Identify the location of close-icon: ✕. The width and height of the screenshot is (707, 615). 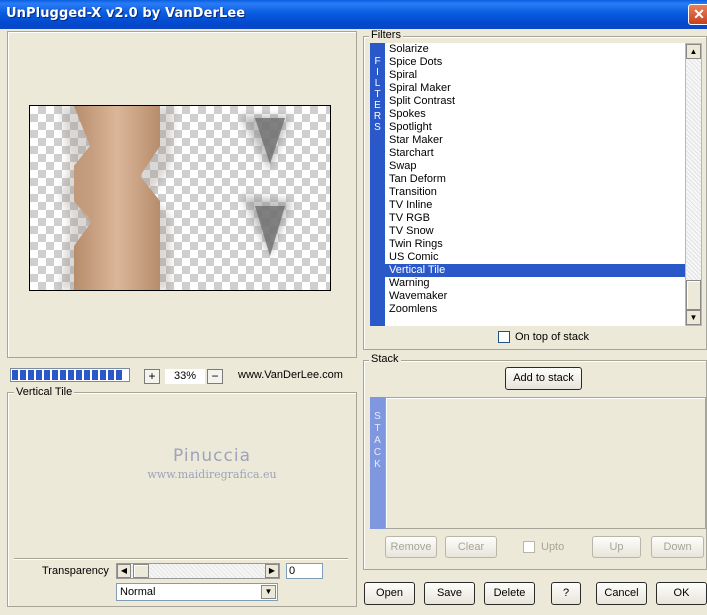
(699, 14).